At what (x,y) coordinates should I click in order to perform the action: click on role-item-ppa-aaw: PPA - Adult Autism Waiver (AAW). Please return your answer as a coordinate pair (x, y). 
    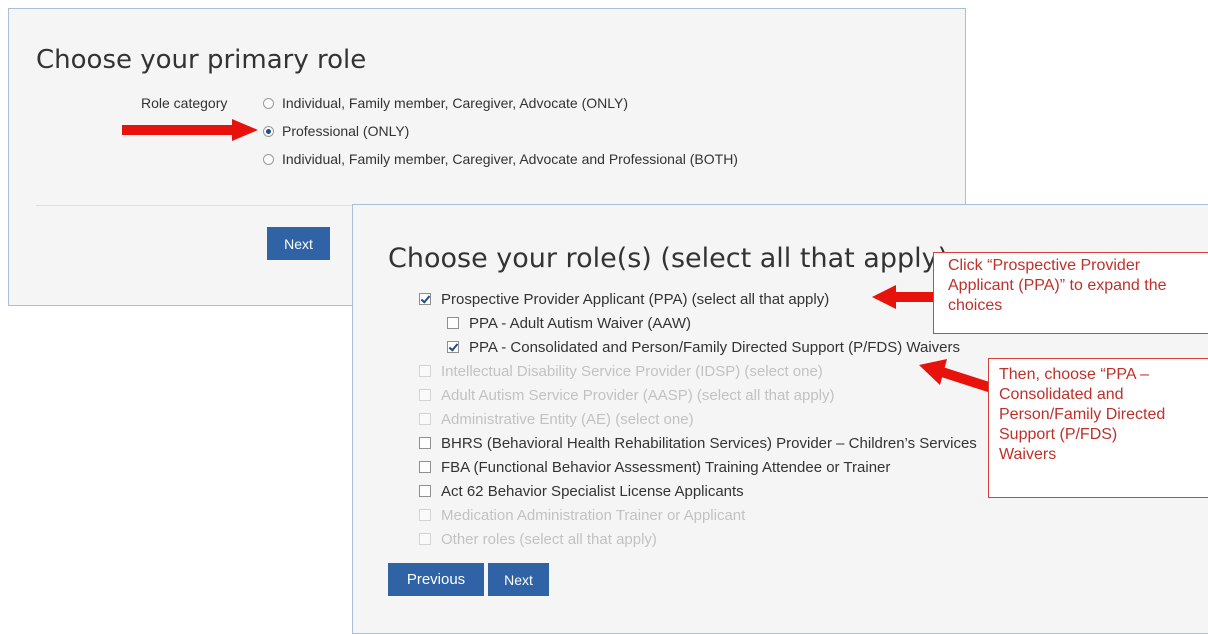
    Looking at the image, I should click on (569, 323).